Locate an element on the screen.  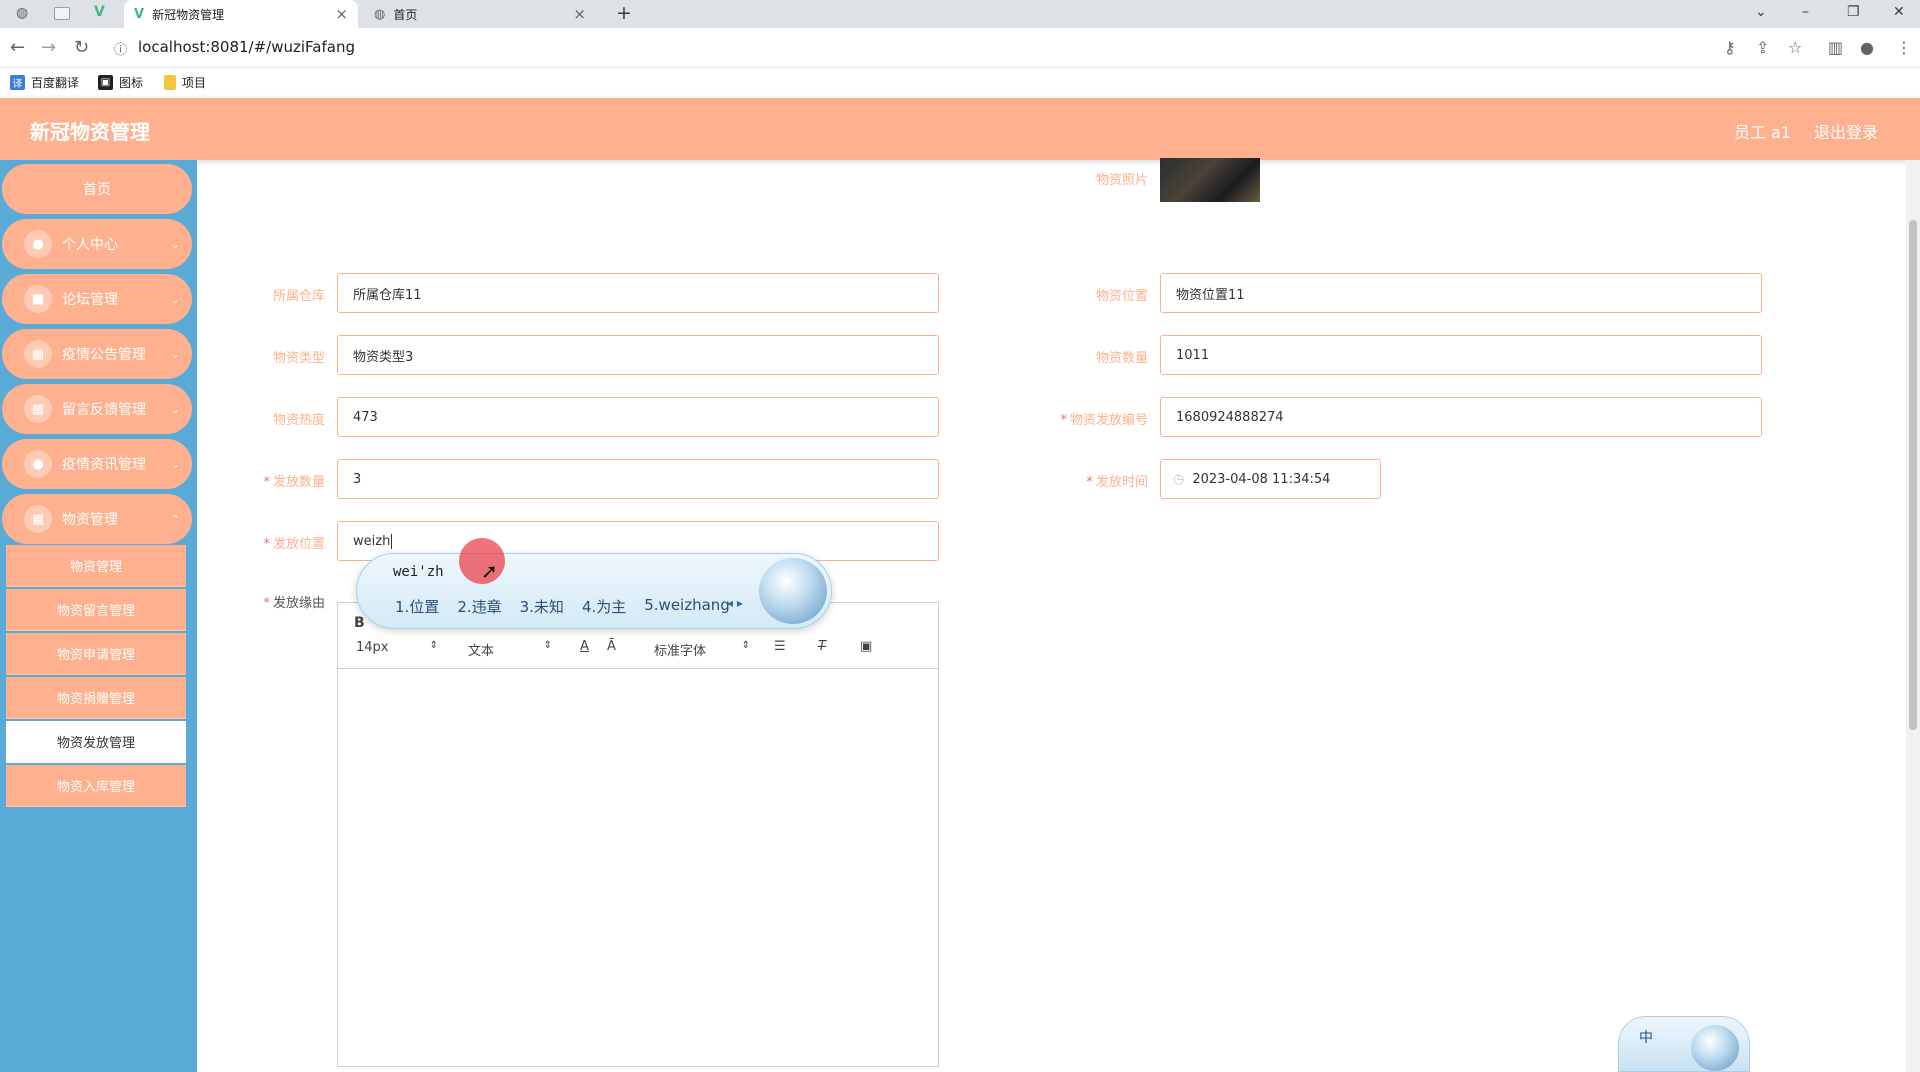
ime-mode-label: 中 is located at coordinates (1646, 1037).